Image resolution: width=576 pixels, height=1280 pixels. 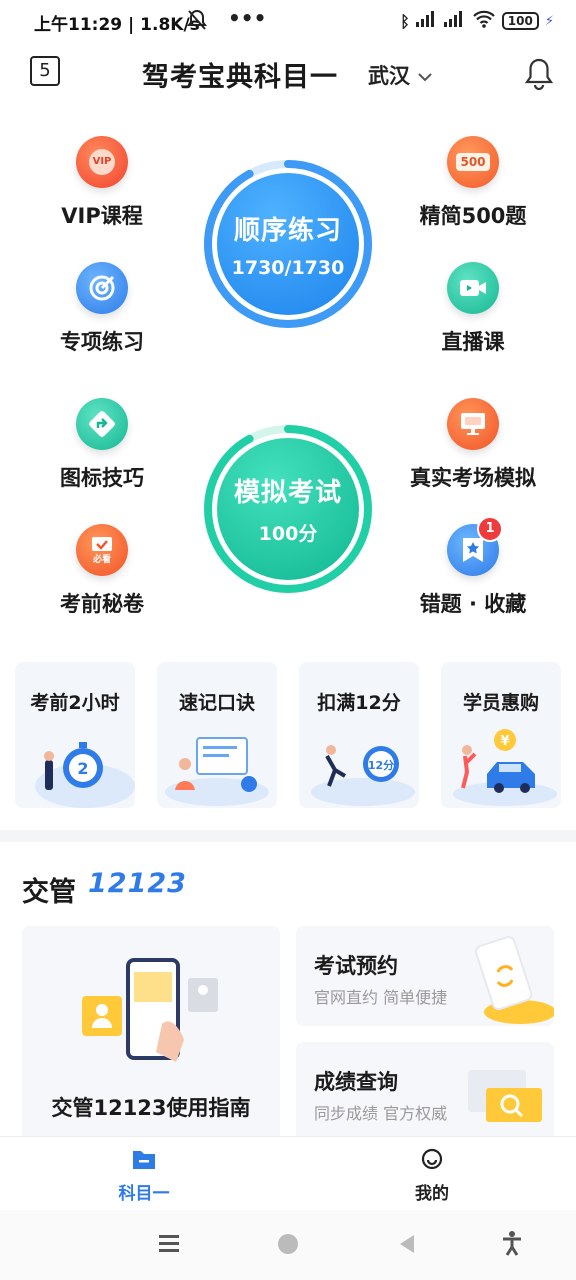 I want to click on score-search-illustration, so click(x=505, y=1096).